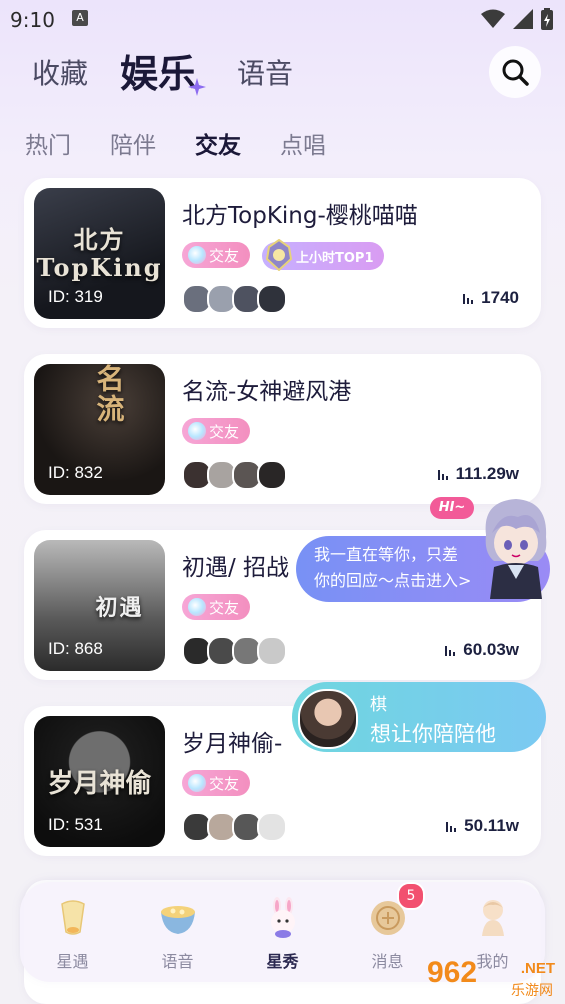 Image resolution: width=565 pixels, height=1004 pixels. I want to click on room-cover: 名流 ID: 832, so click(99, 429).